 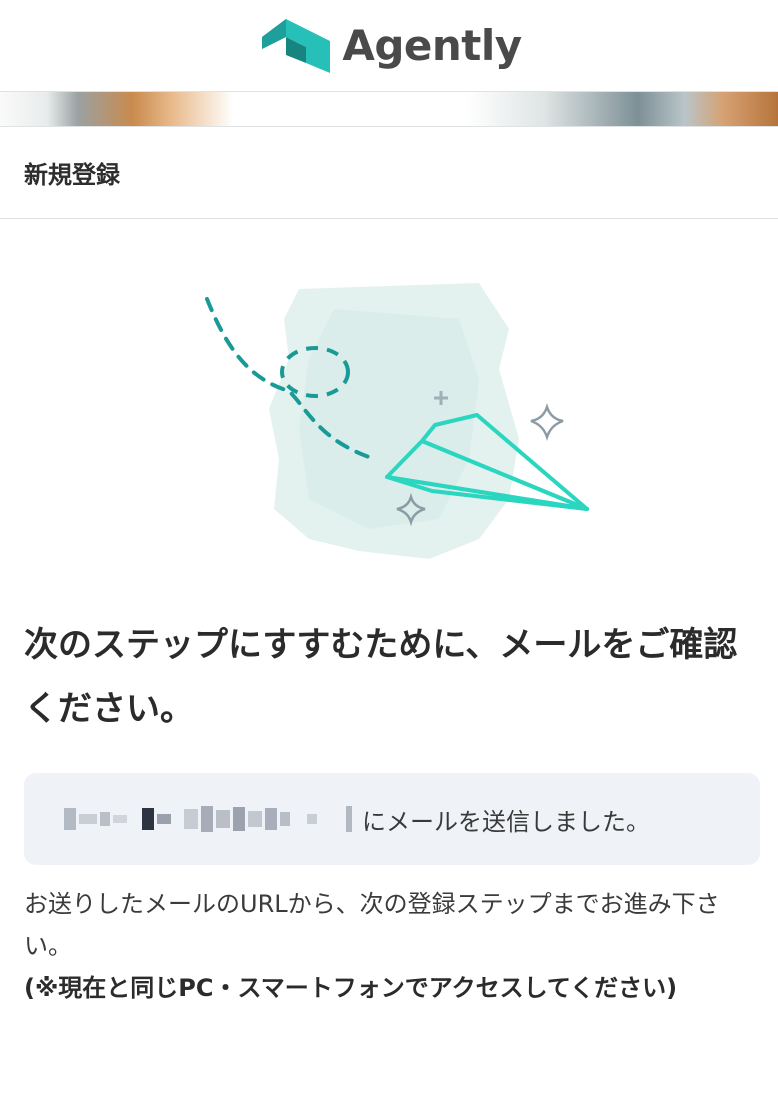 I want to click on email-sent-notice: にメールを送信しました。, so click(x=392, y=819).